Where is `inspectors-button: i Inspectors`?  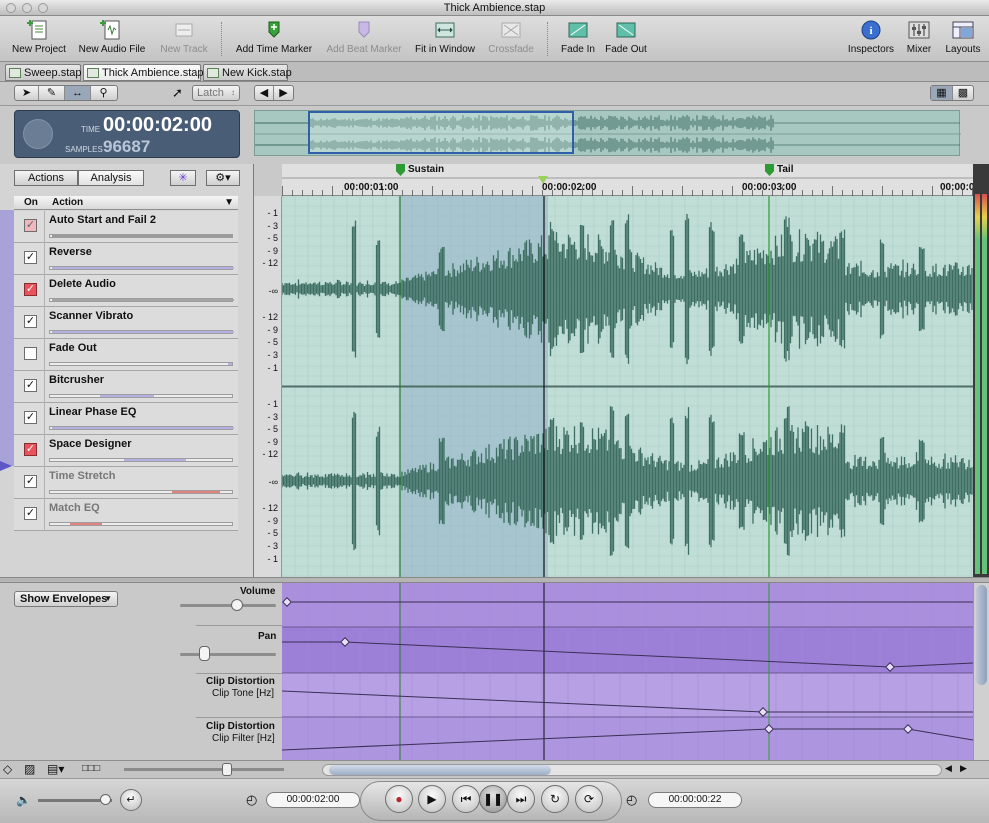
inspectors-button: i Inspectors is located at coordinates (871, 36).